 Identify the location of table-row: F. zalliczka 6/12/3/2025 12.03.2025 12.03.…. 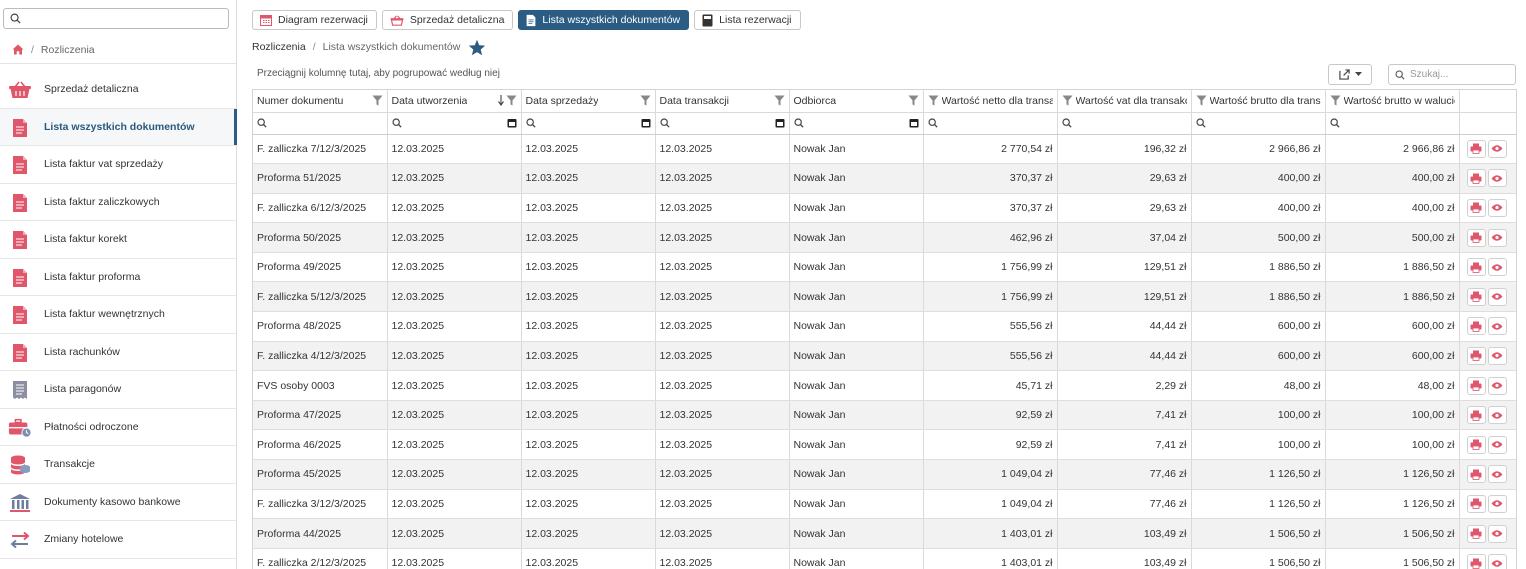
(884, 208).